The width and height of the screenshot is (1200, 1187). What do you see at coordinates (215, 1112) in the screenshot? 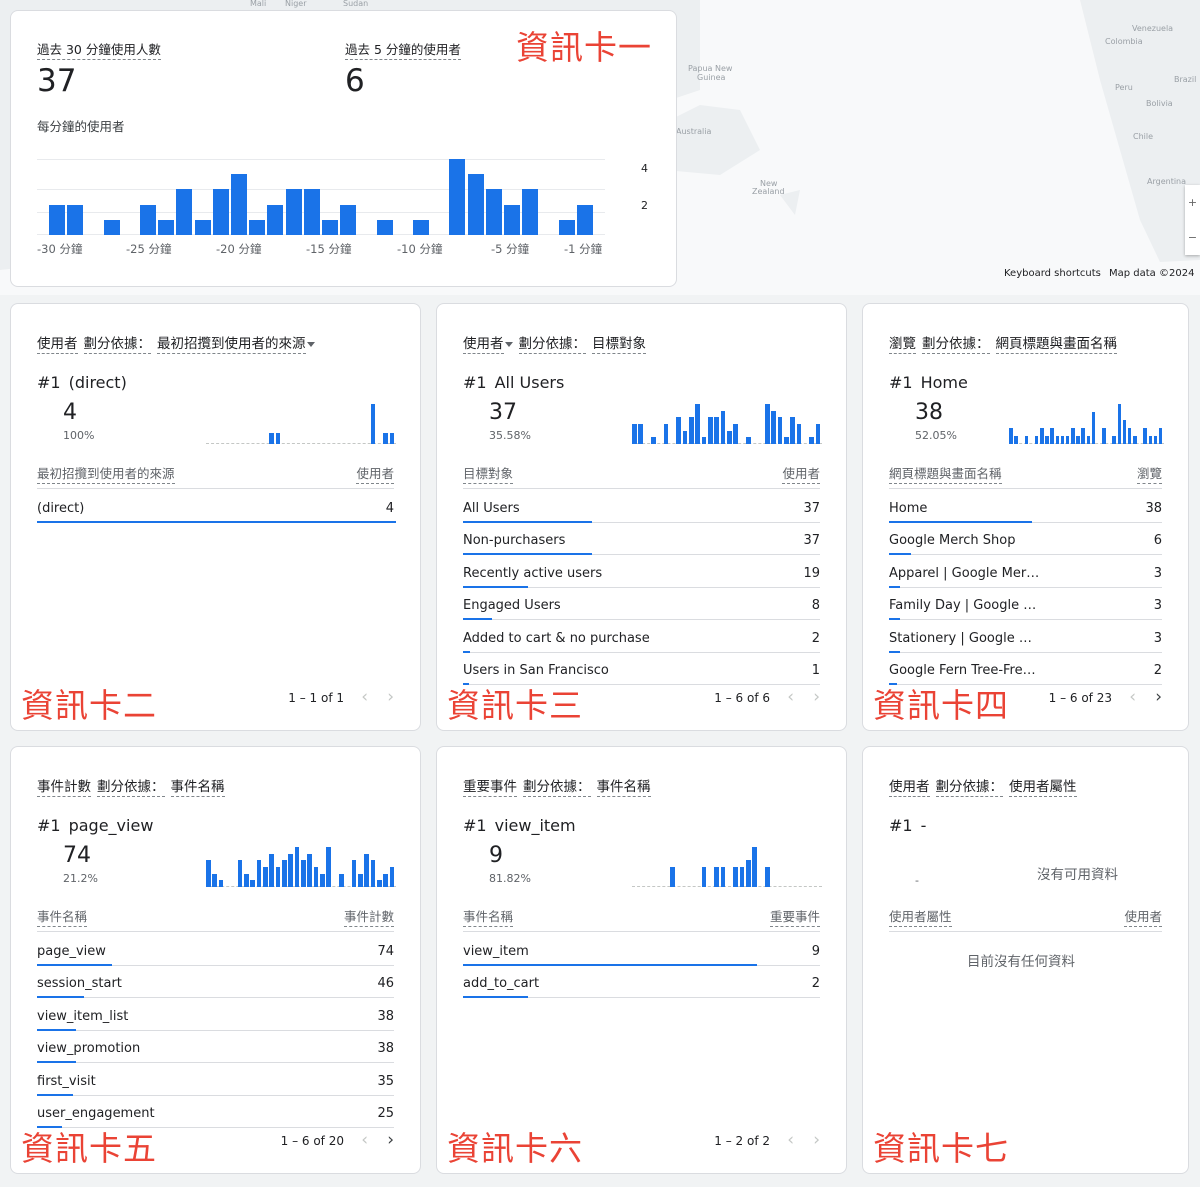
I see `table-row: user_engagement 25` at bounding box center [215, 1112].